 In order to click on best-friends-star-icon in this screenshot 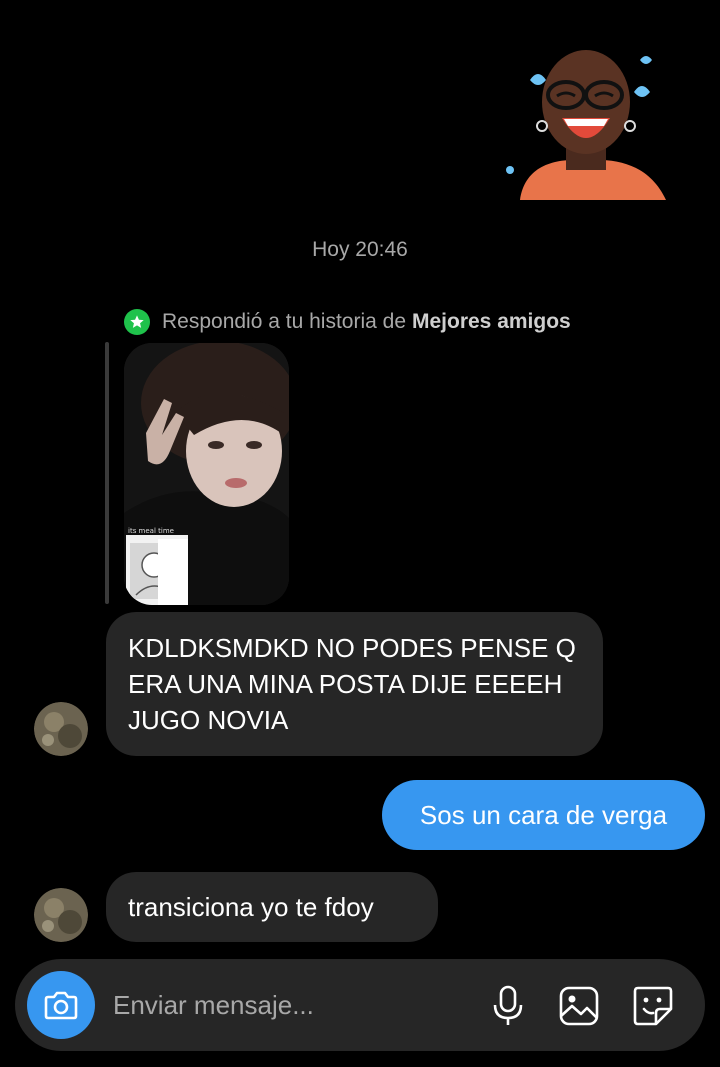, I will do `click(137, 322)`.